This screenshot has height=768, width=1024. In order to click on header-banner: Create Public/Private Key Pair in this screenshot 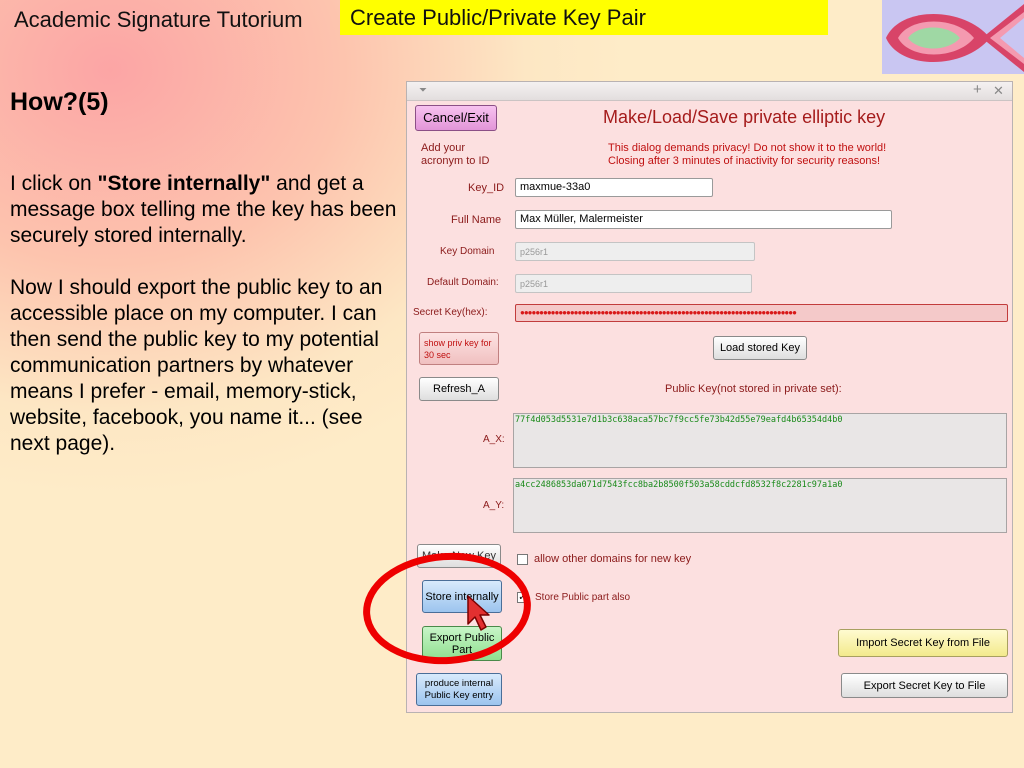, I will do `click(584, 17)`.